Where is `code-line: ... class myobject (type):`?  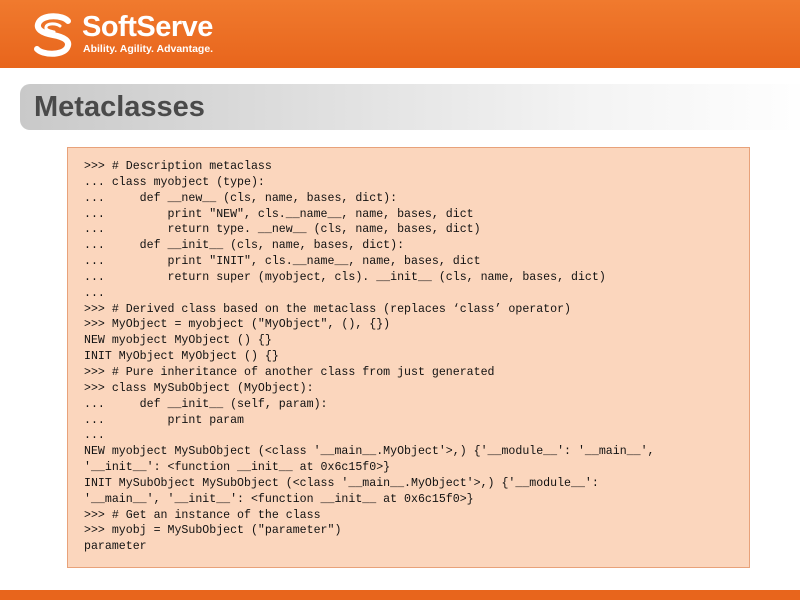
code-line: ... class myobject (type): is located at coordinates (174, 182).